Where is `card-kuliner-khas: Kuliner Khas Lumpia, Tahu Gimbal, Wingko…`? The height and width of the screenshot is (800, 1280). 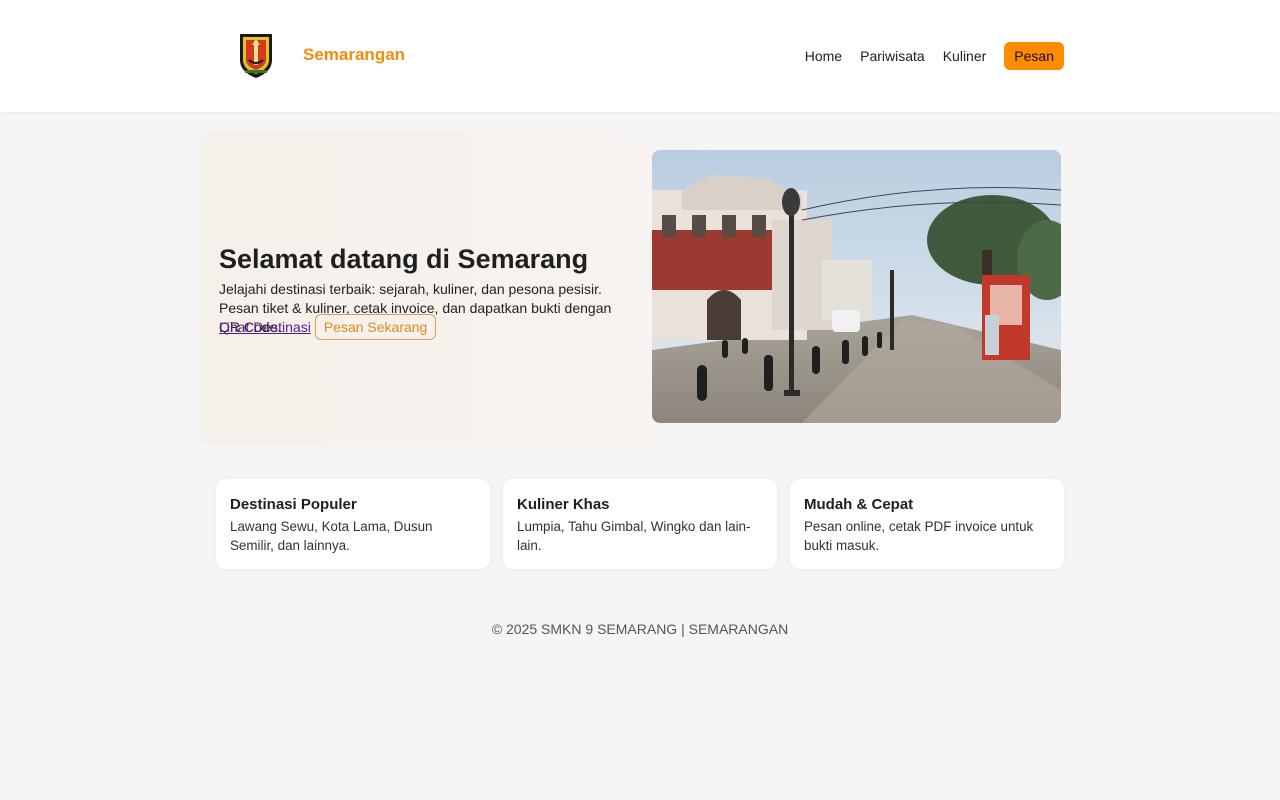
card-kuliner-khas: Kuliner Khas Lumpia, Tahu Gimbal, Wingko… is located at coordinates (640, 524).